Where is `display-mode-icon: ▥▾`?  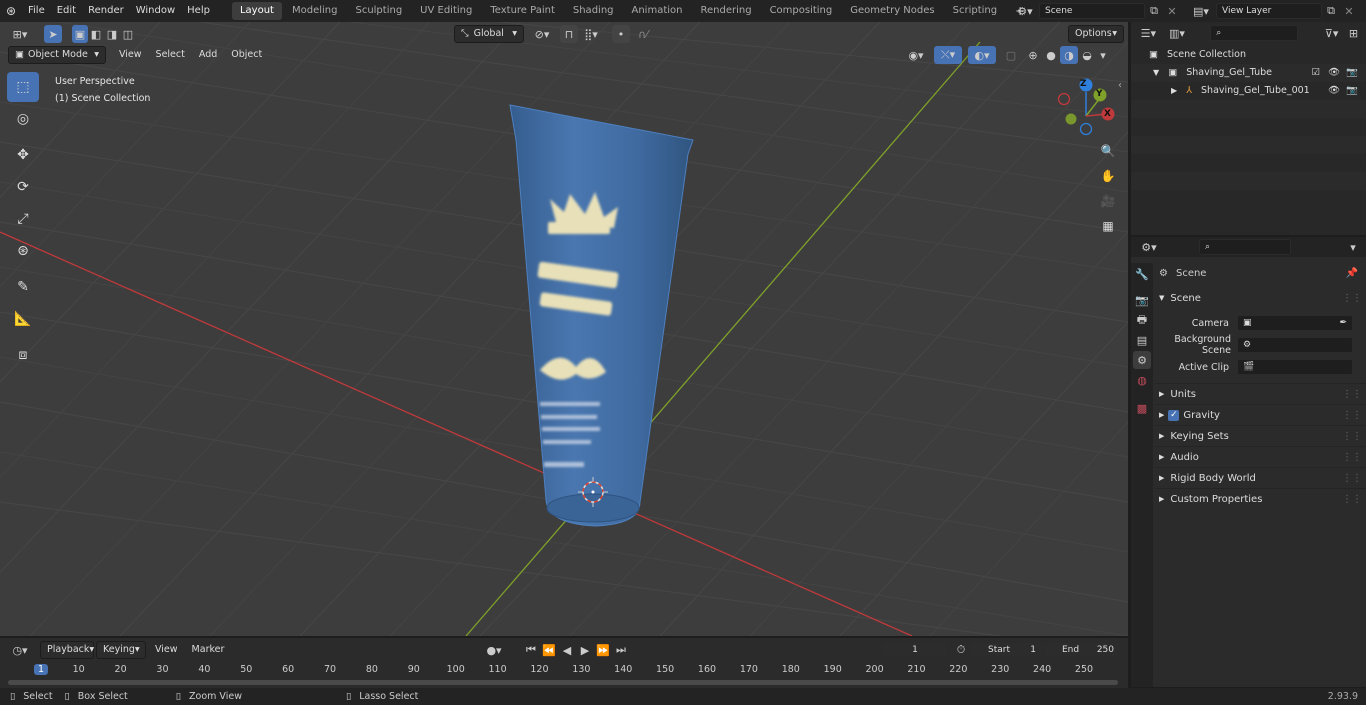
display-mode-icon: ▥▾ is located at coordinates (1177, 33).